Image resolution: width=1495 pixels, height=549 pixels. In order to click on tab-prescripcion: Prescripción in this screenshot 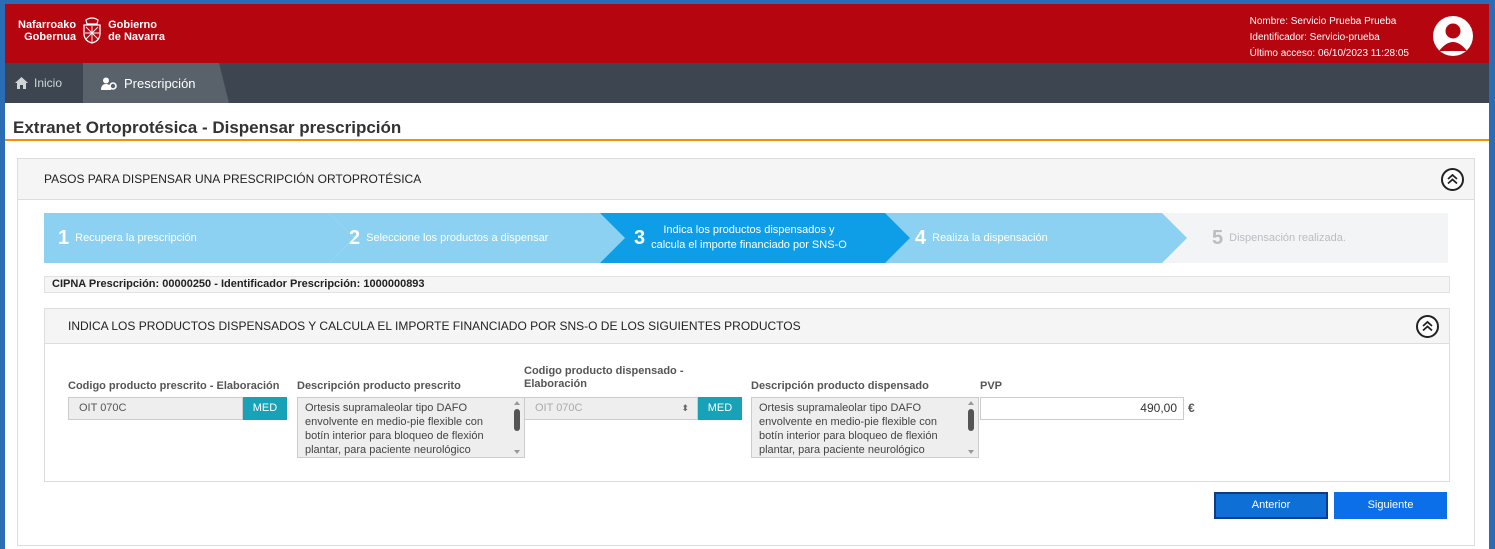, I will do `click(156, 83)`.